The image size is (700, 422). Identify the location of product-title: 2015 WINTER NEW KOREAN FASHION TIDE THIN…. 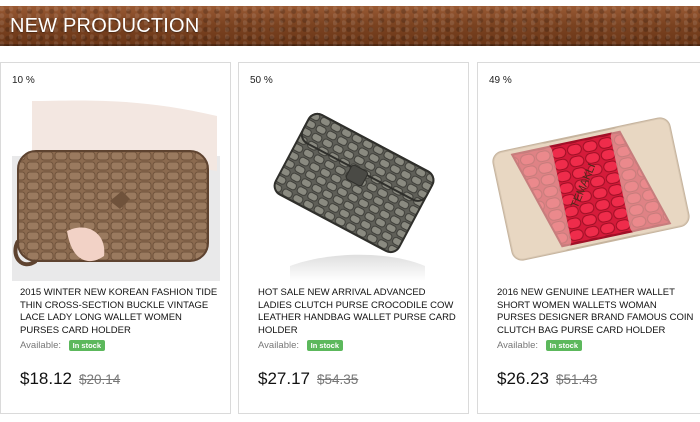
(120, 312).